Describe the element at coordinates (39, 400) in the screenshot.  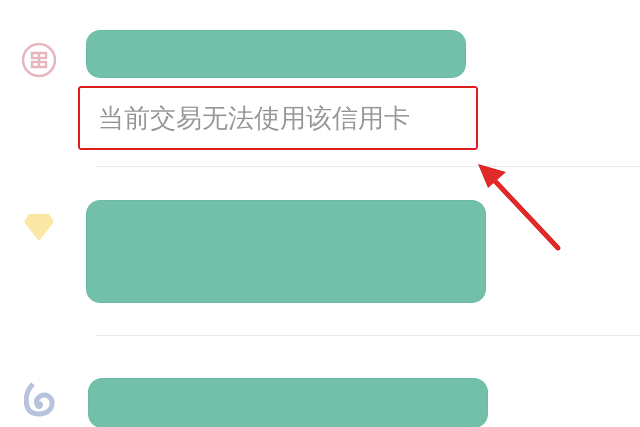
I see `bank-logo-icon` at that location.